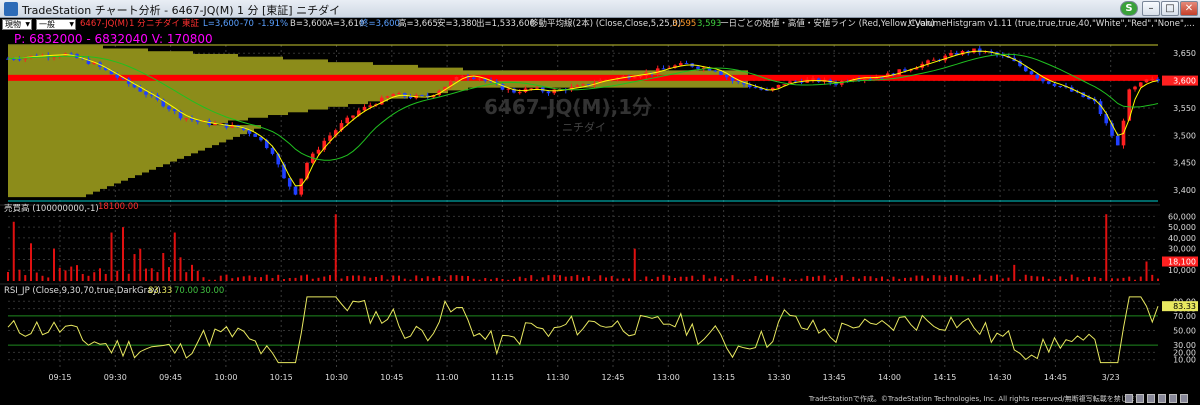  What do you see at coordinates (1129, 8) in the screenshot?
I see `s-status-badge: S` at bounding box center [1129, 8].